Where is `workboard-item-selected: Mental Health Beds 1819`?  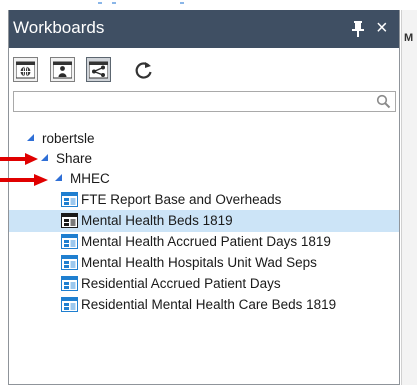 workboard-item-selected: Mental Health Beds 1819 is located at coordinates (204, 221).